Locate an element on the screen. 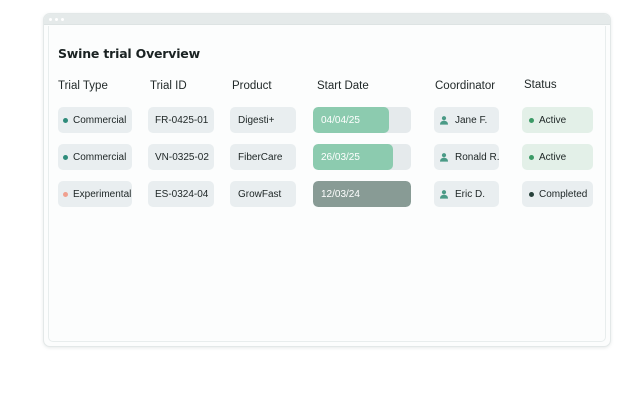 The image size is (642, 415). column-header-start-date: Start Date is located at coordinates (343, 86).